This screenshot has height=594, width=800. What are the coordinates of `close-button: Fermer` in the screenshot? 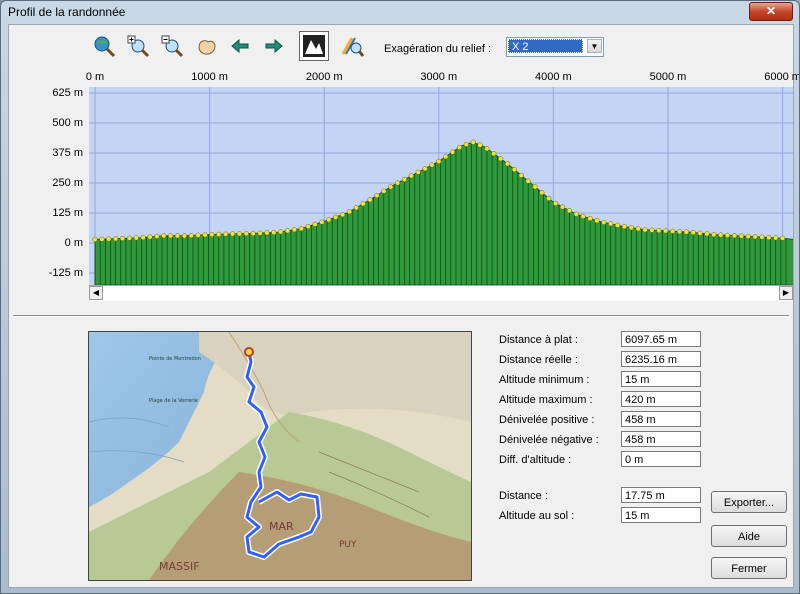 It's located at (749, 568).